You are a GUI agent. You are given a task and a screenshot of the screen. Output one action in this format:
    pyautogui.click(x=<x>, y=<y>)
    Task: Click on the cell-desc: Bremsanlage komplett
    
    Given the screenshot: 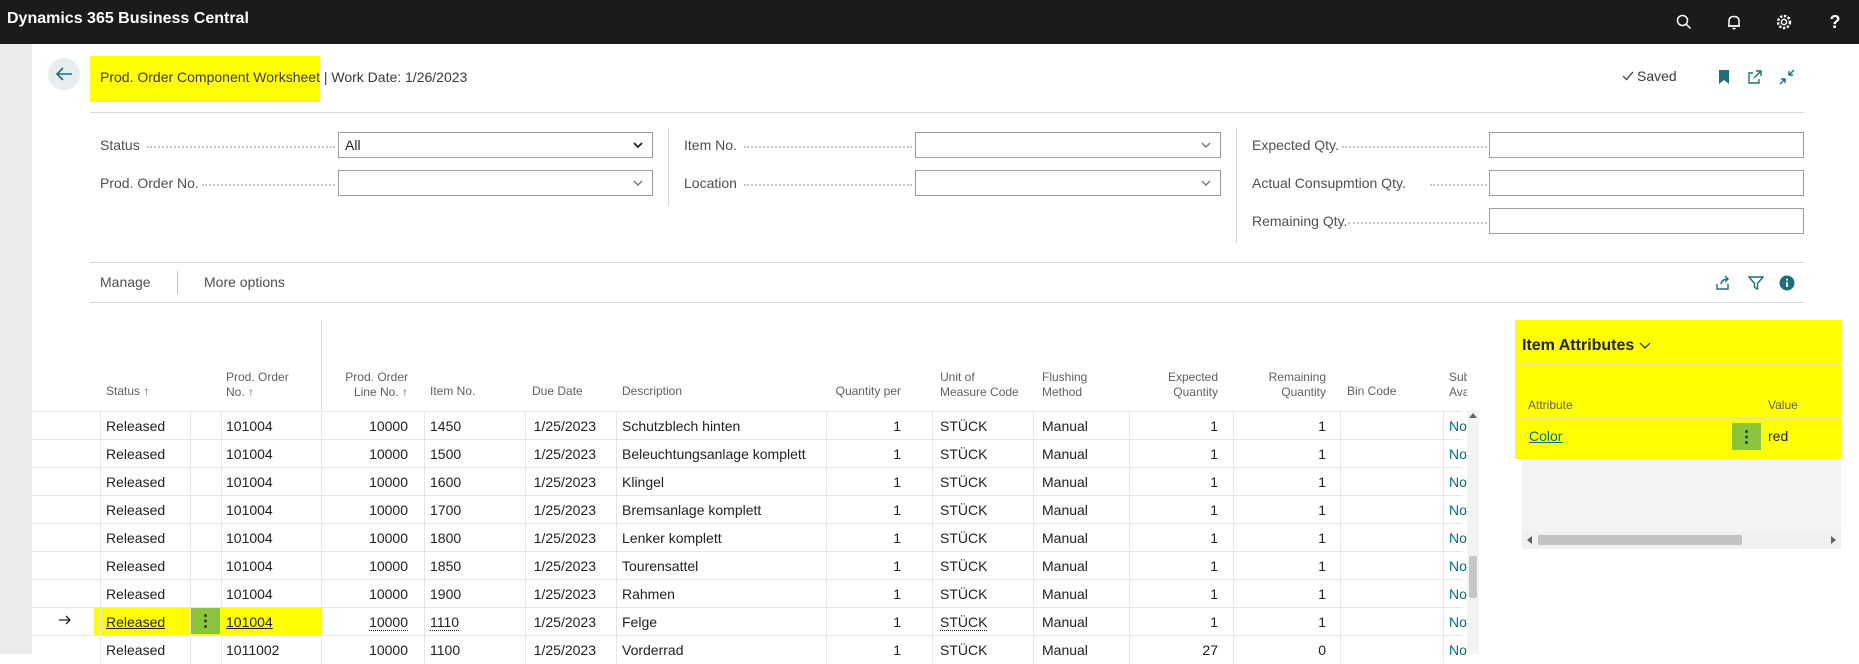 What is the action you would take?
    pyautogui.click(x=717, y=510)
    